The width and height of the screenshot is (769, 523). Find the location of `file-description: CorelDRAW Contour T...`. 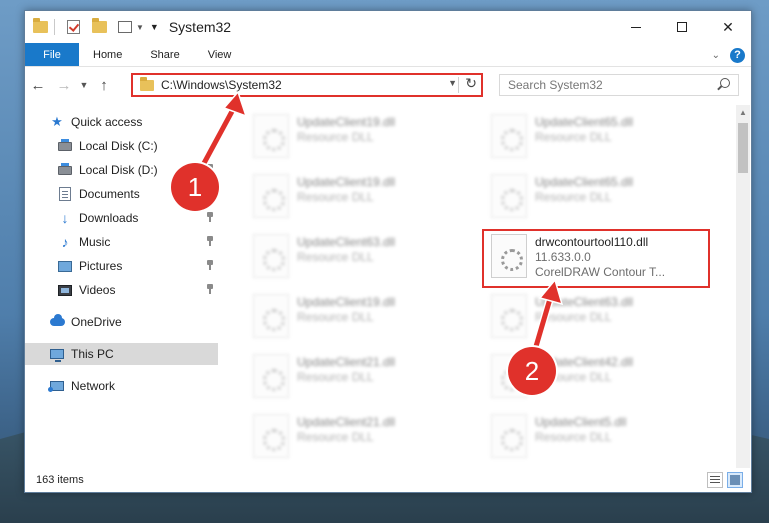

file-description: CorelDRAW Contour T... is located at coordinates (600, 272).